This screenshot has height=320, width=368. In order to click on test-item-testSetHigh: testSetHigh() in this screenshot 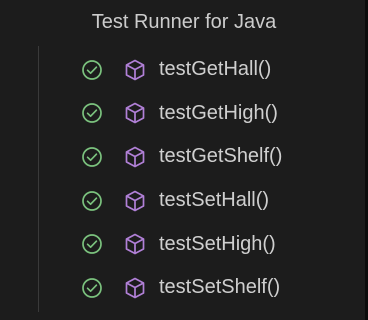, I will do `click(184, 244)`.